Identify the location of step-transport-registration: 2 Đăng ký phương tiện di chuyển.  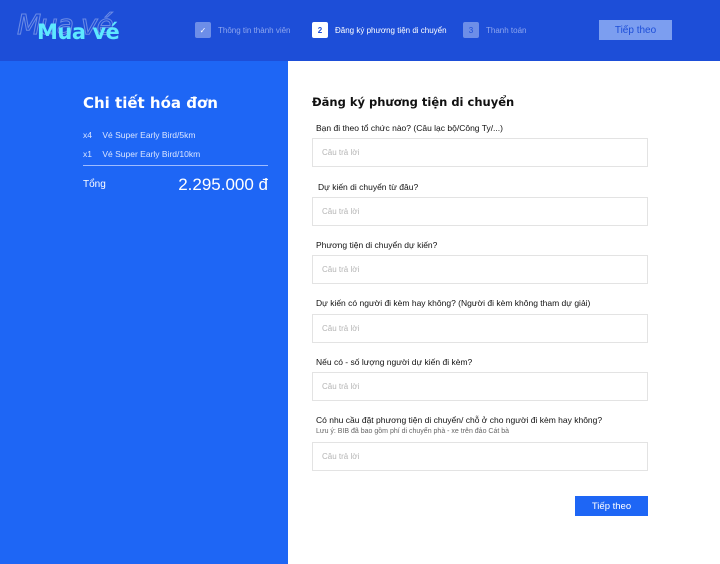
(379, 30).